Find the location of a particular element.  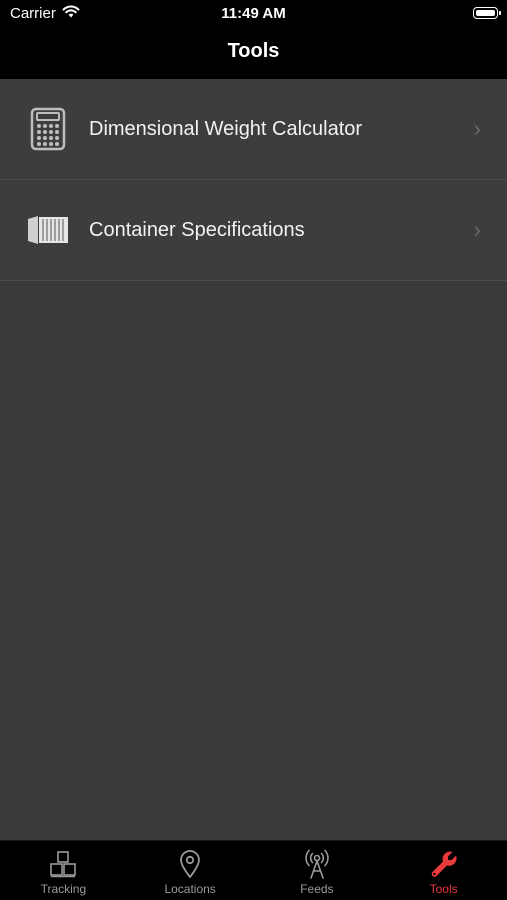

tab-locations: Locations is located at coordinates (190, 870).